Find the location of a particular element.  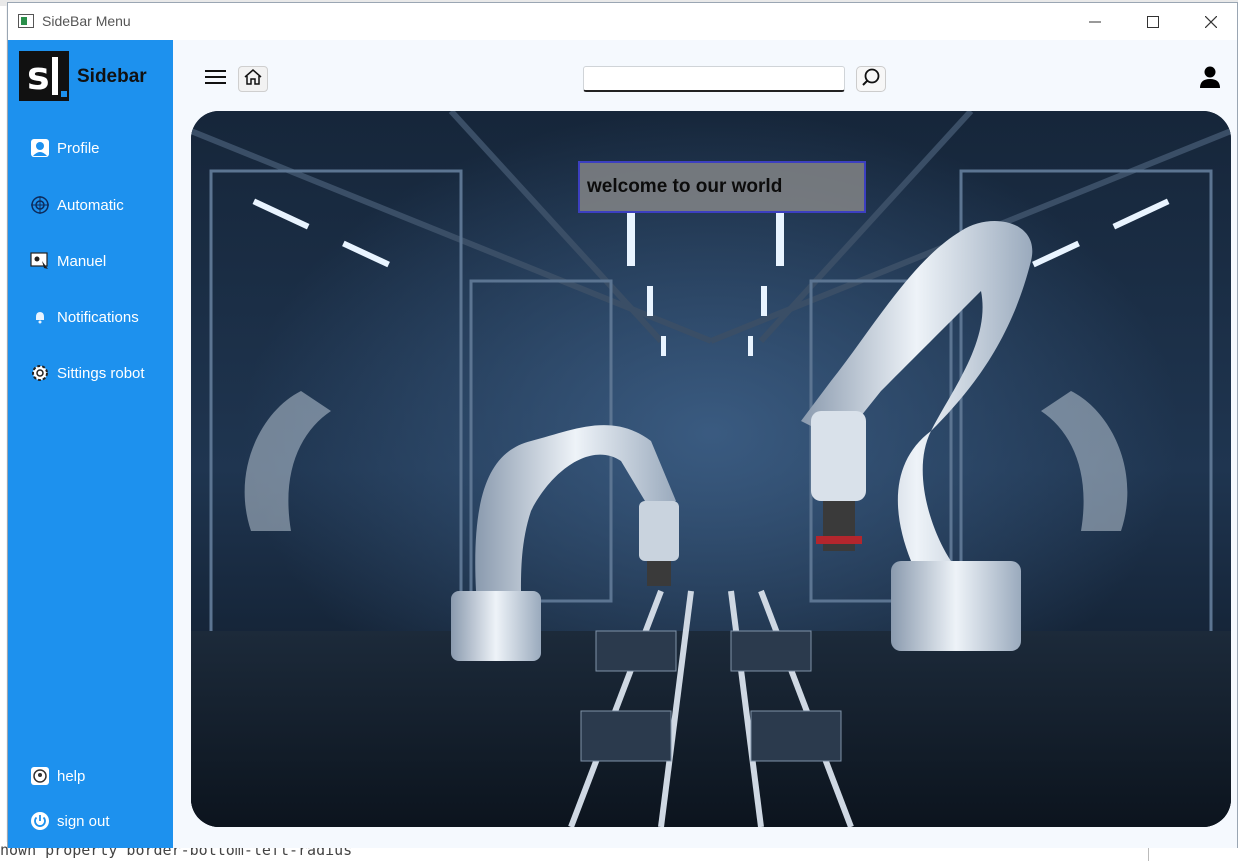

automatic-icon is located at coordinates (40, 205).